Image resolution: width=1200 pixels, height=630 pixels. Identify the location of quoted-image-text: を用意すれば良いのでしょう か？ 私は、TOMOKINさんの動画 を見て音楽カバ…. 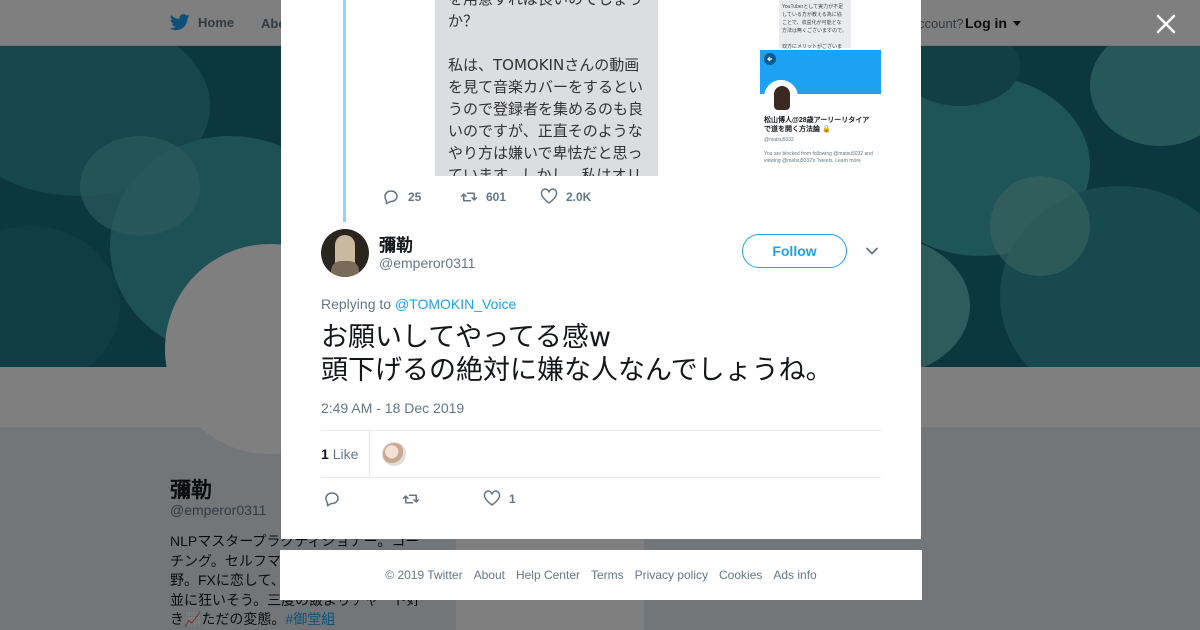
(546, 88).